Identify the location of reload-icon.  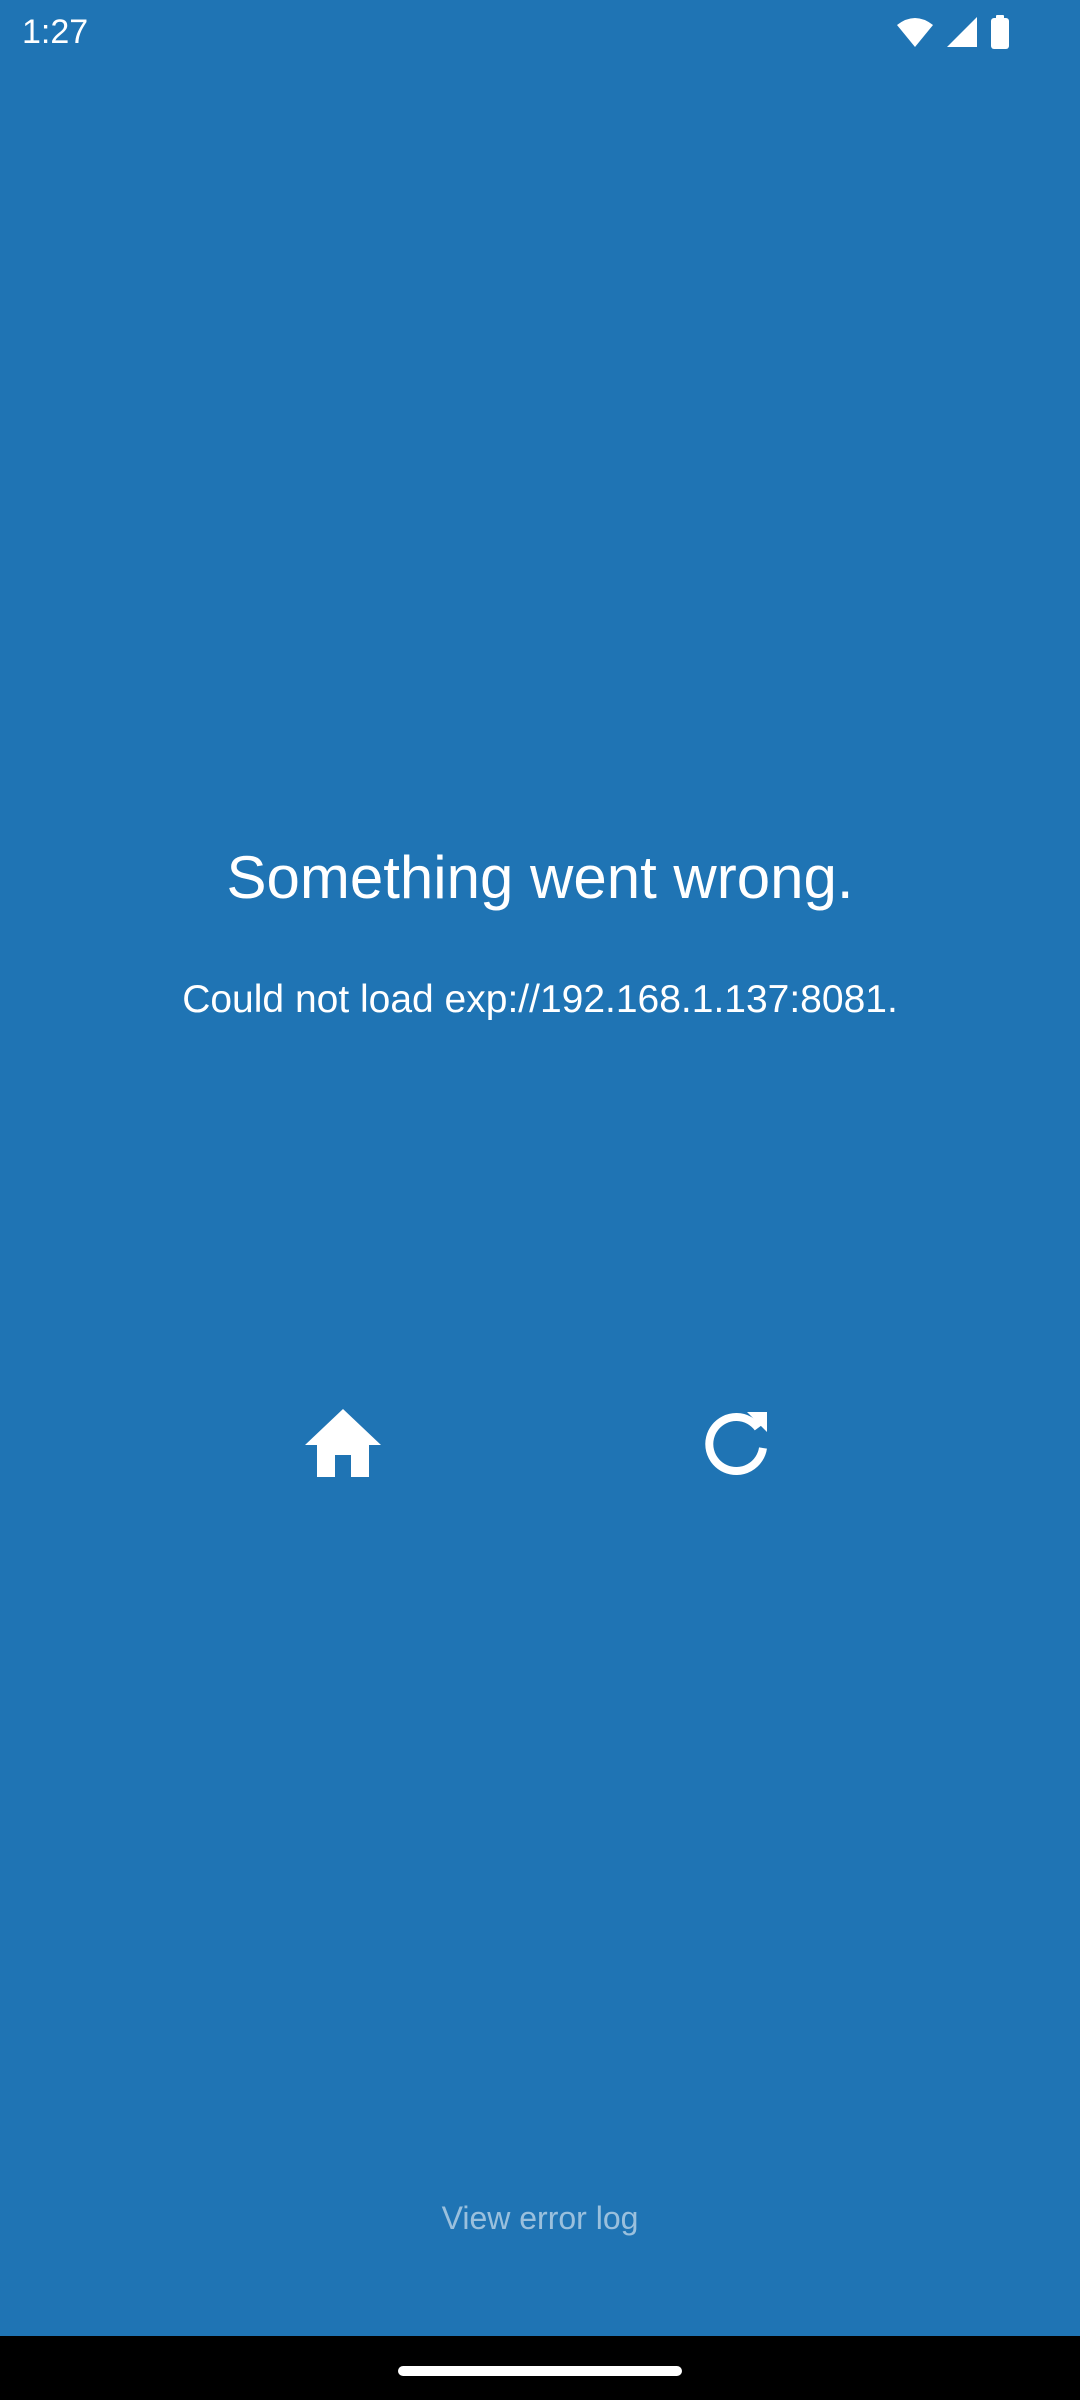
(736, 1444).